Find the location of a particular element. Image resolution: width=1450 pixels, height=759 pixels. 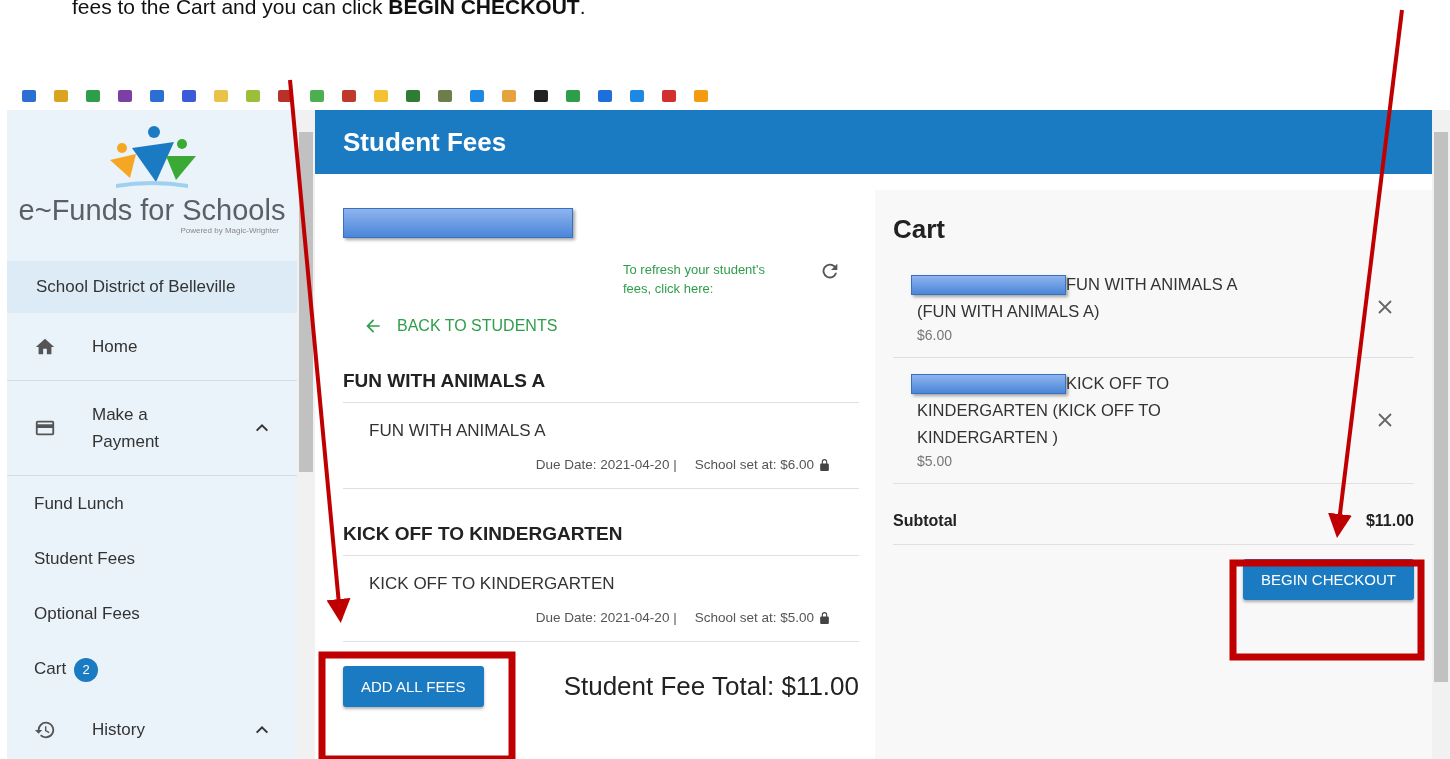

fee-total: Student Fee Total: $11.00 is located at coordinates (711, 686).